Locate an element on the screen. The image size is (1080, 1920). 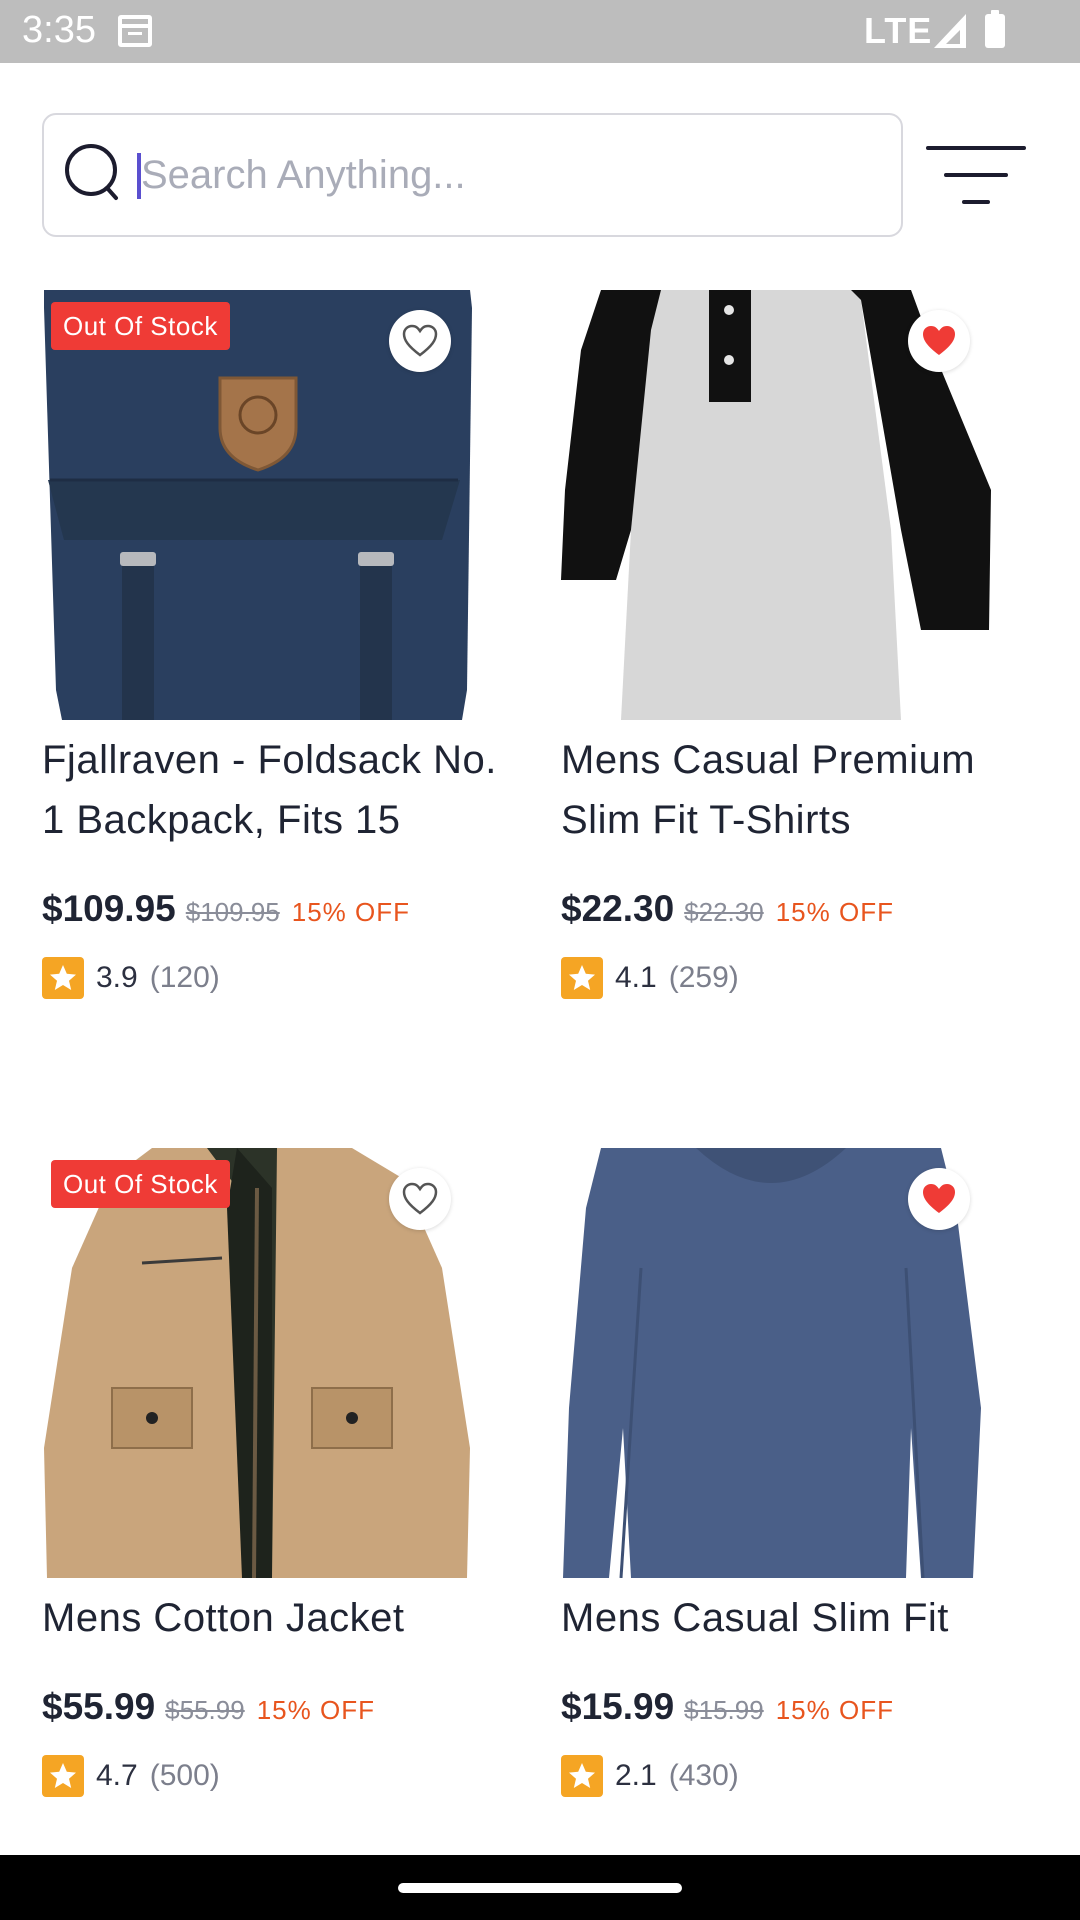
review-count: (259) is located at coordinates (703, 977).